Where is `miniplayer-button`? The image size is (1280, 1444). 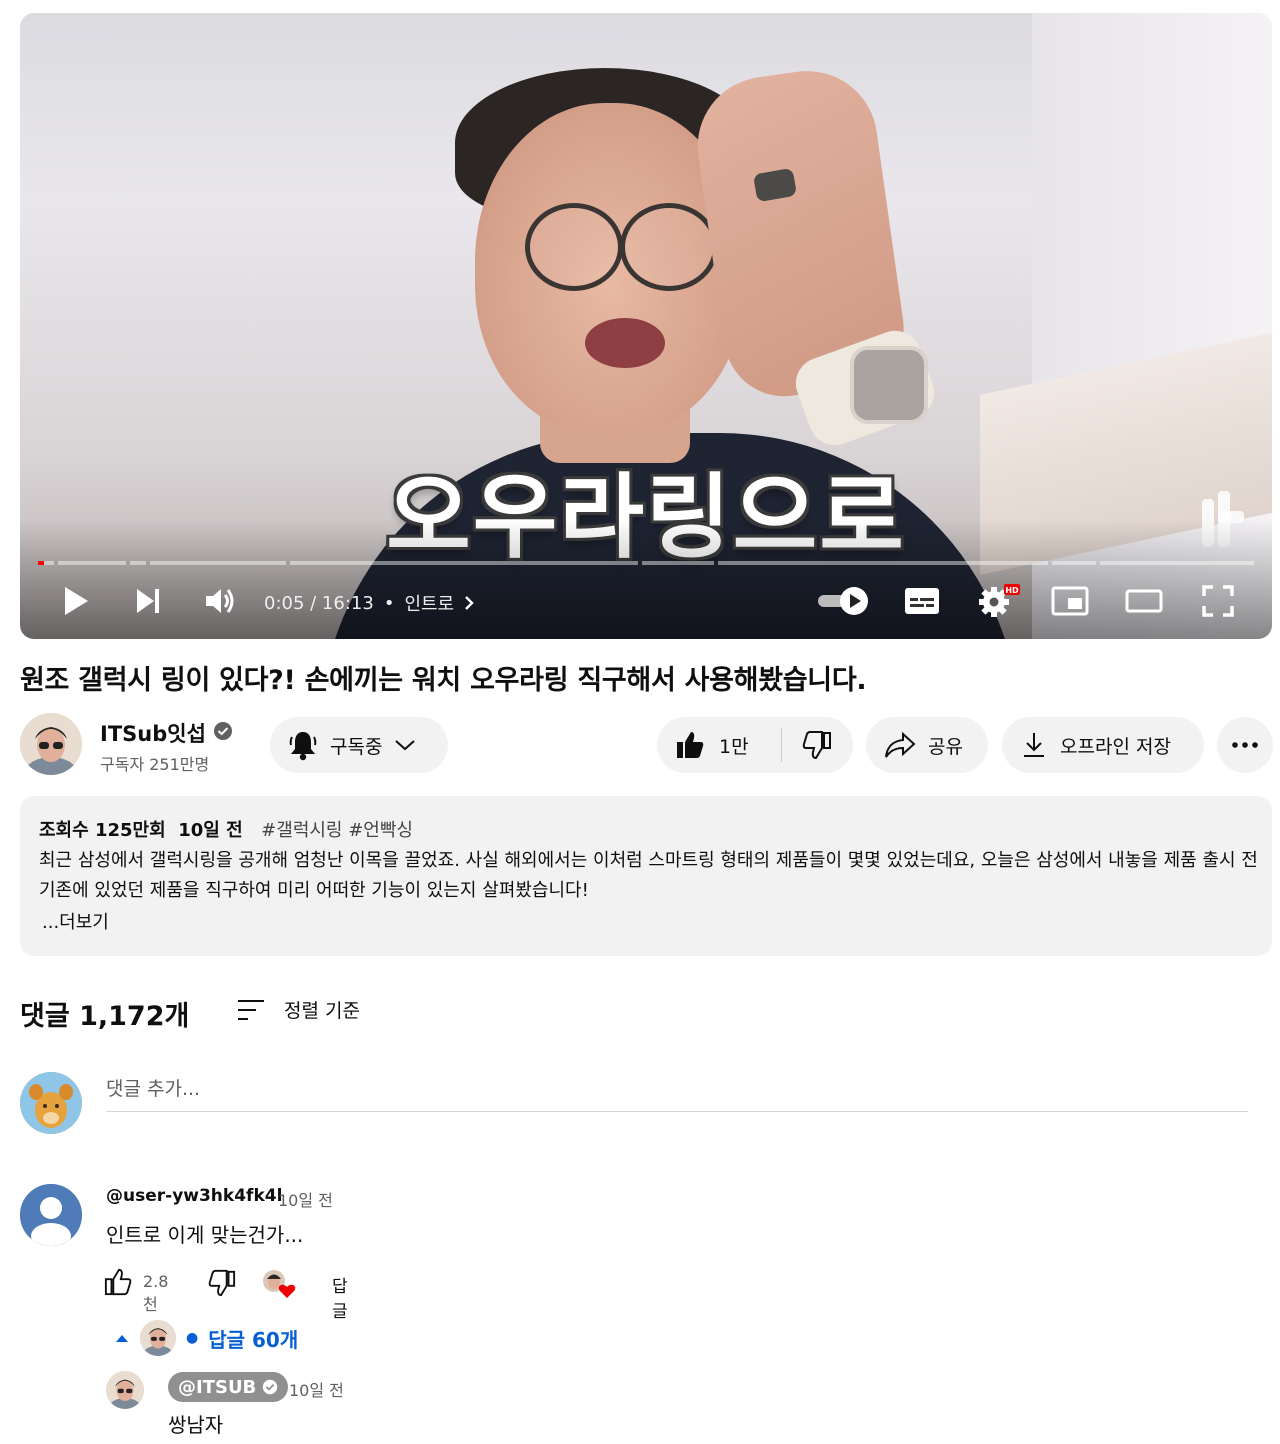 miniplayer-button is located at coordinates (1070, 601).